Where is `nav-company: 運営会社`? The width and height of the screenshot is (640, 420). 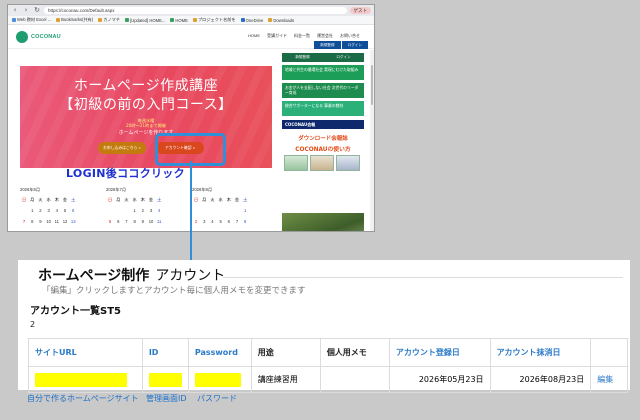 nav-company: 運営会社 is located at coordinates (325, 36).